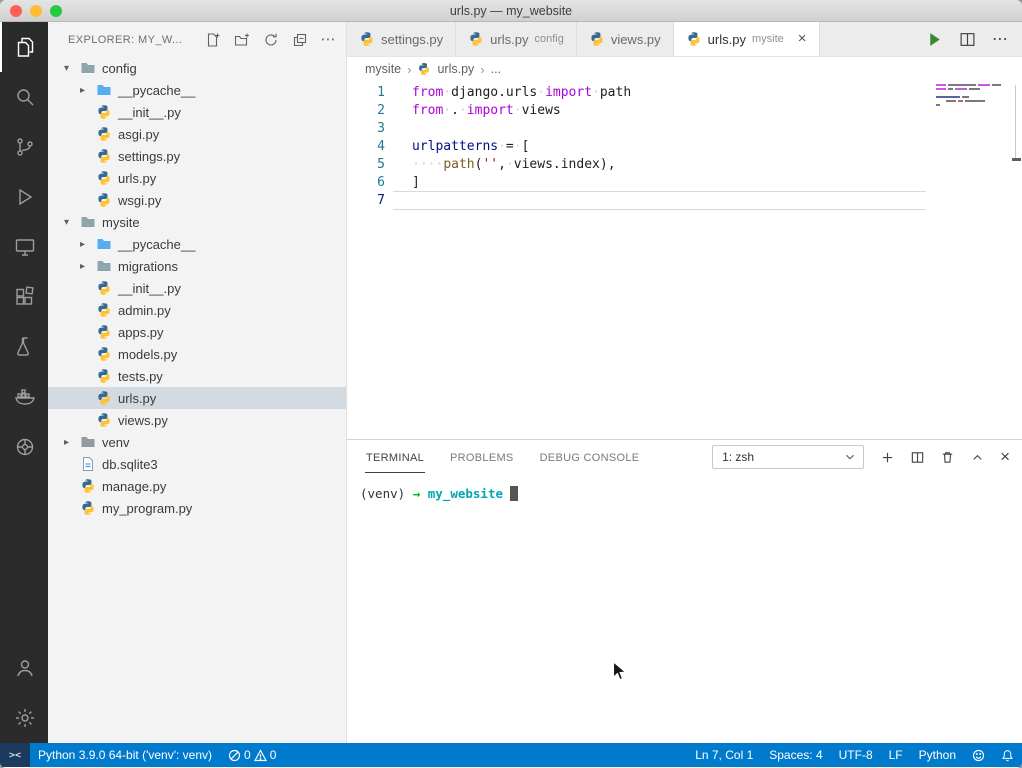 Image resolution: width=1022 pixels, height=768 pixels. What do you see at coordinates (917, 457) in the screenshot?
I see `split-terminal-icon` at bounding box center [917, 457].